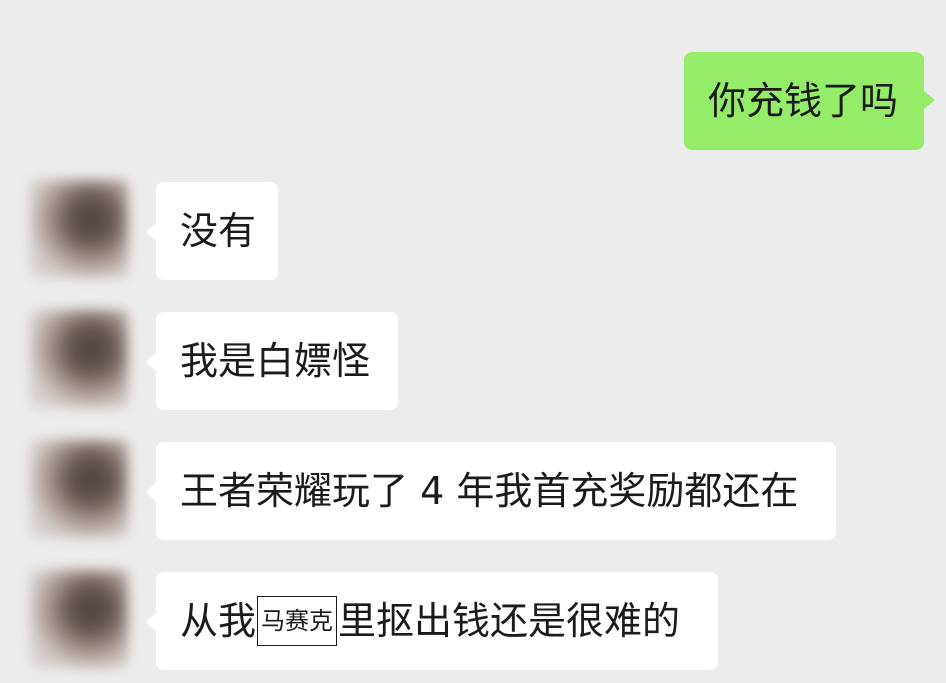 This screenshot has height=683, width=946. Describe the element at coordinates (803, 101) in the screenshot. I see `message-text: 你充钱了吗` at that location.